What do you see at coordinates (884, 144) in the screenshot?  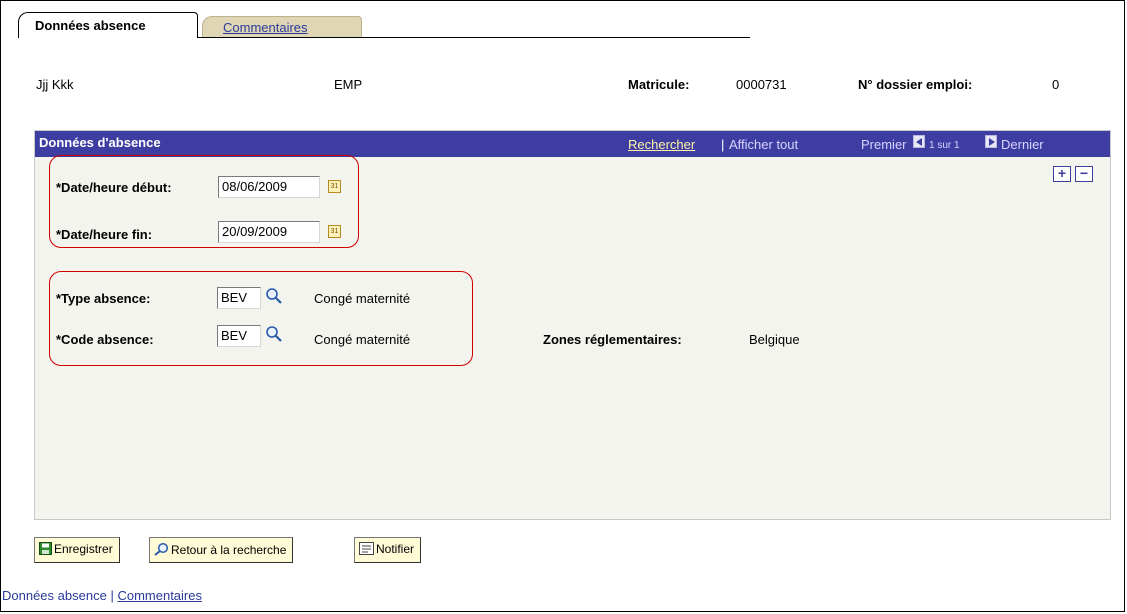 I see `premier-label: Premier` at bounding box center [884, 144].